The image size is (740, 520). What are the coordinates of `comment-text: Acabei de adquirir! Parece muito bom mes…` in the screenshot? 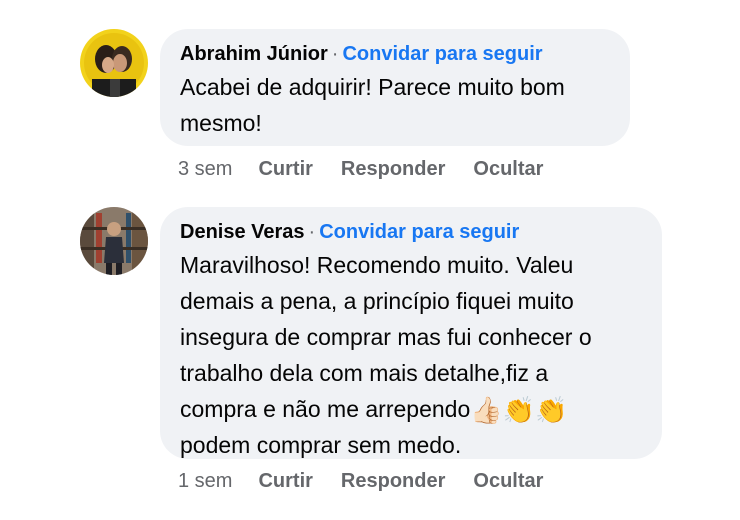 It's located at (395, 105).